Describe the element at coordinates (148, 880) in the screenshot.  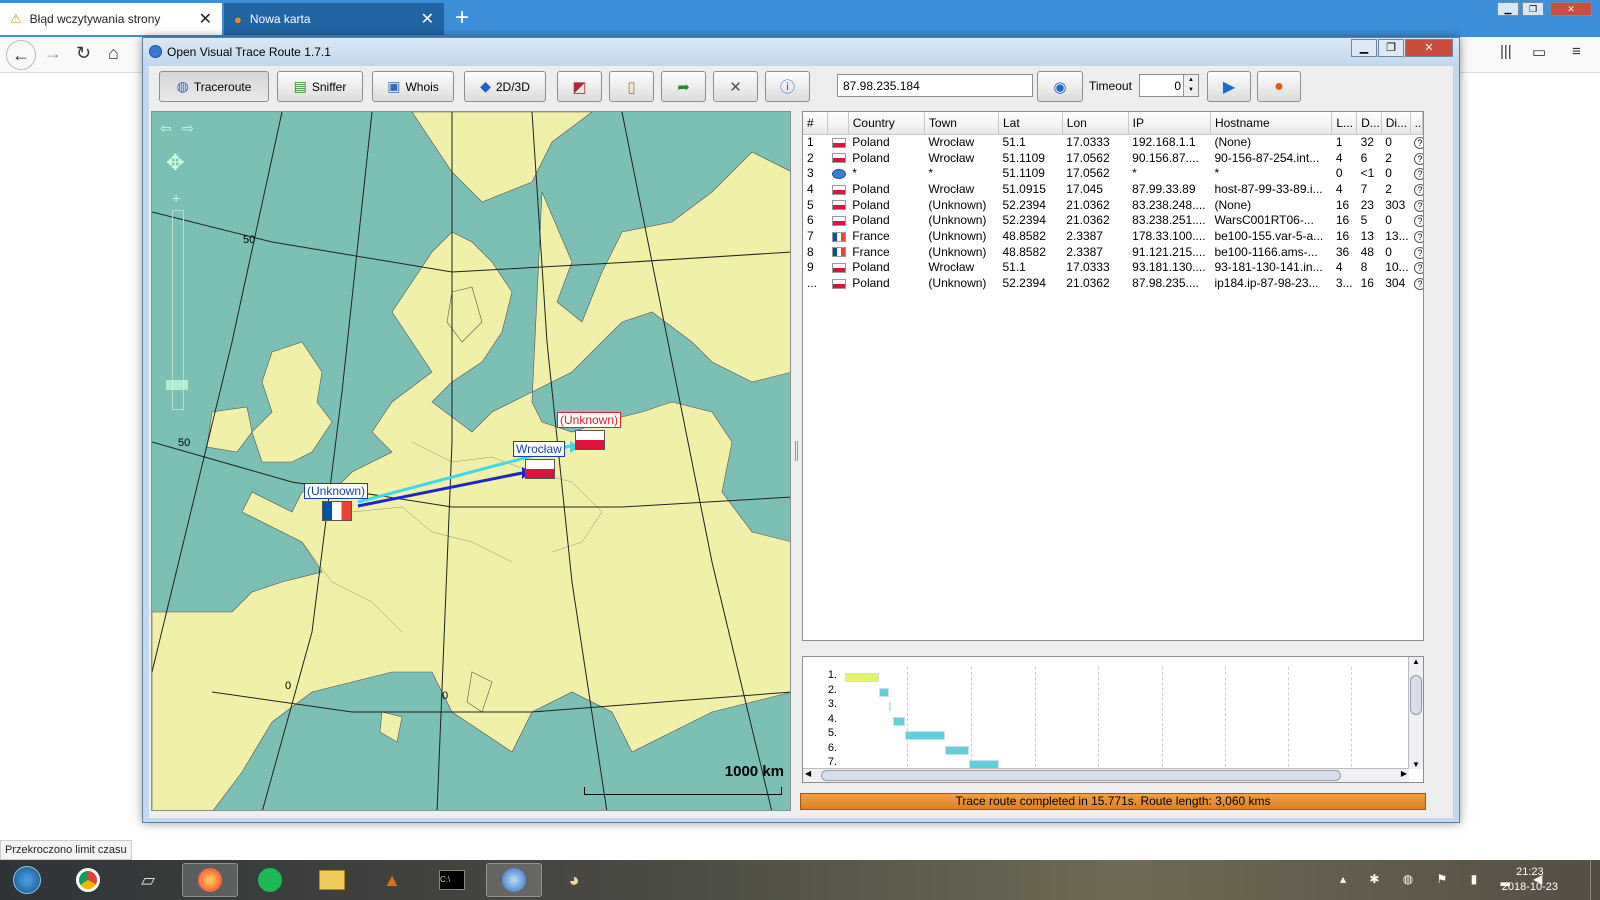
I see `taskbar-app: ▱` at that location.